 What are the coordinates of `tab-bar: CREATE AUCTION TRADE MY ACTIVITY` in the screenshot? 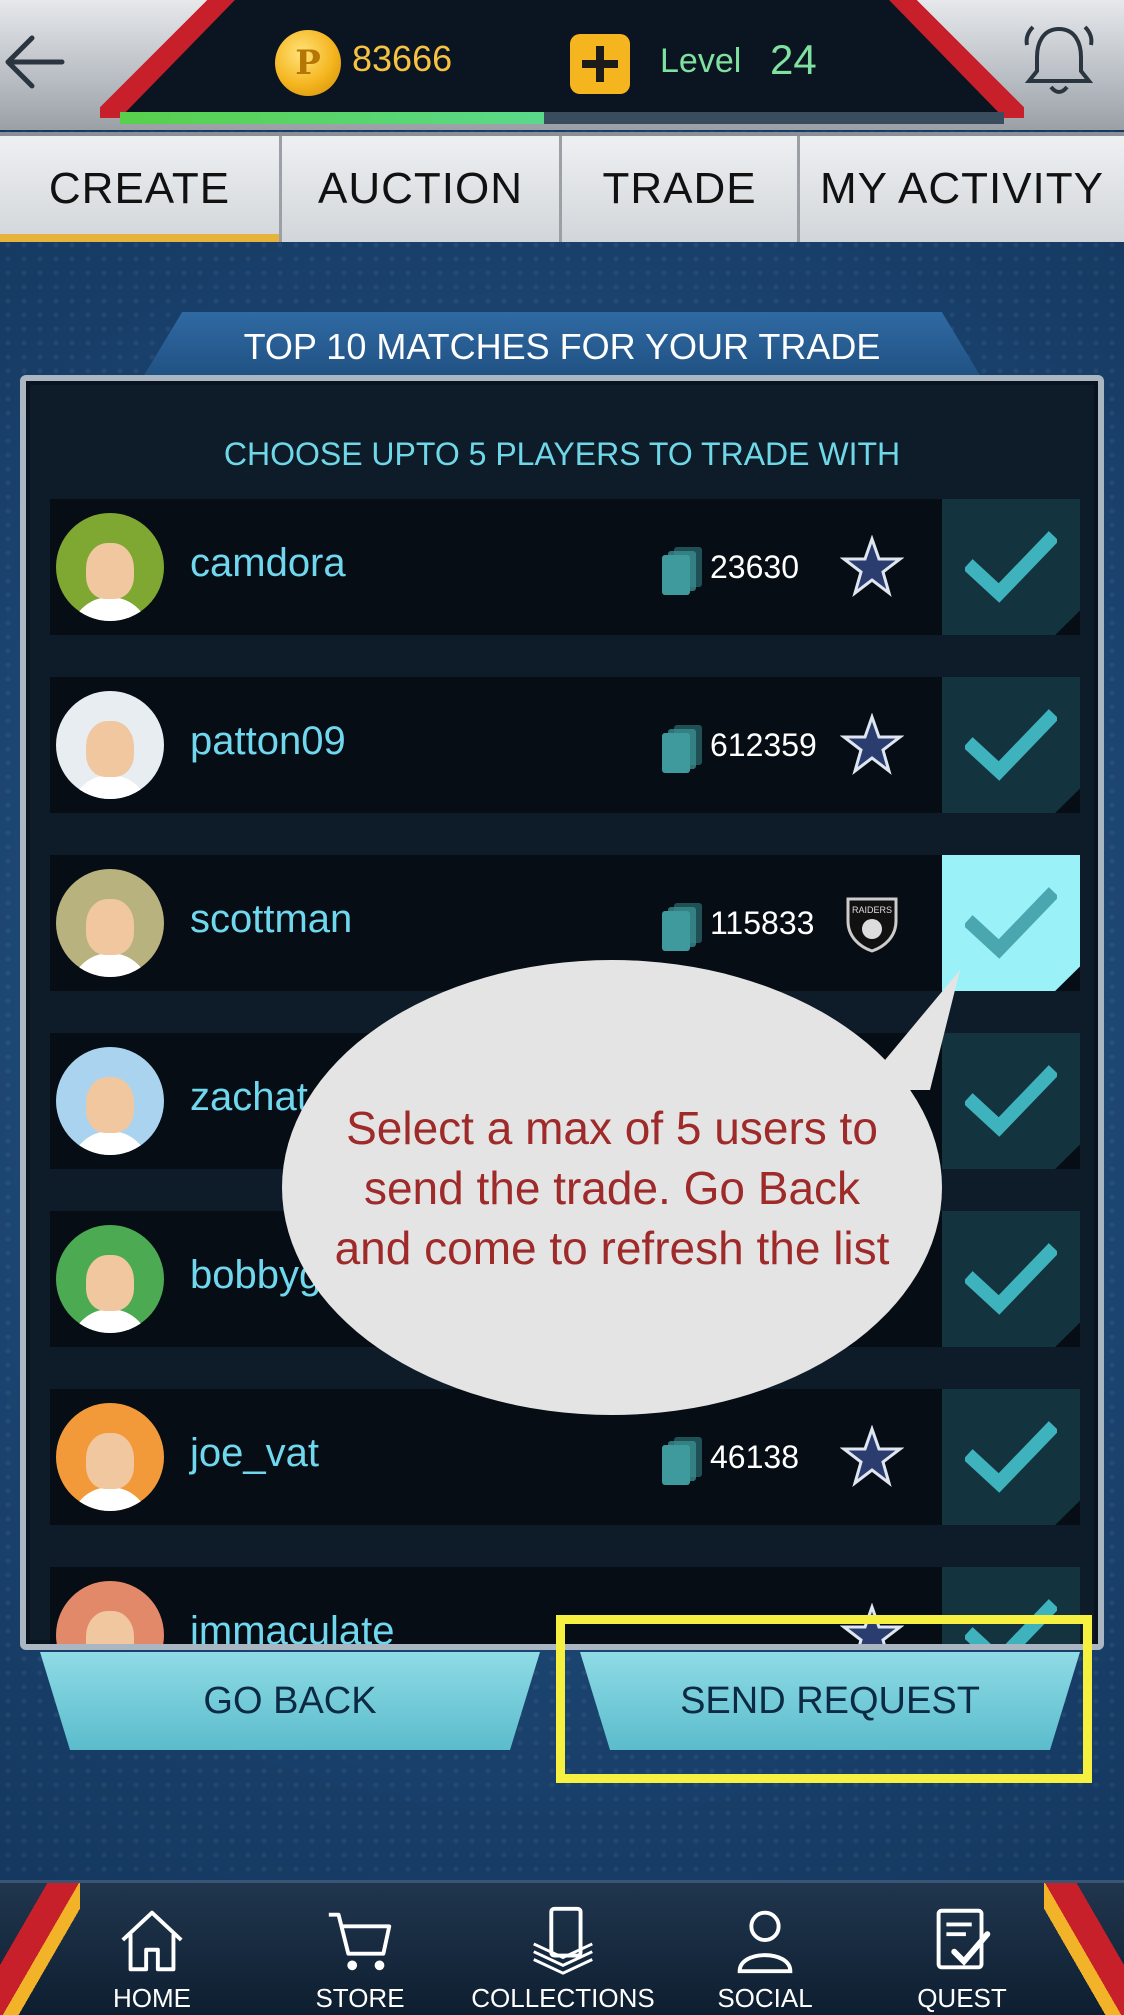 It's located at (562, 187).